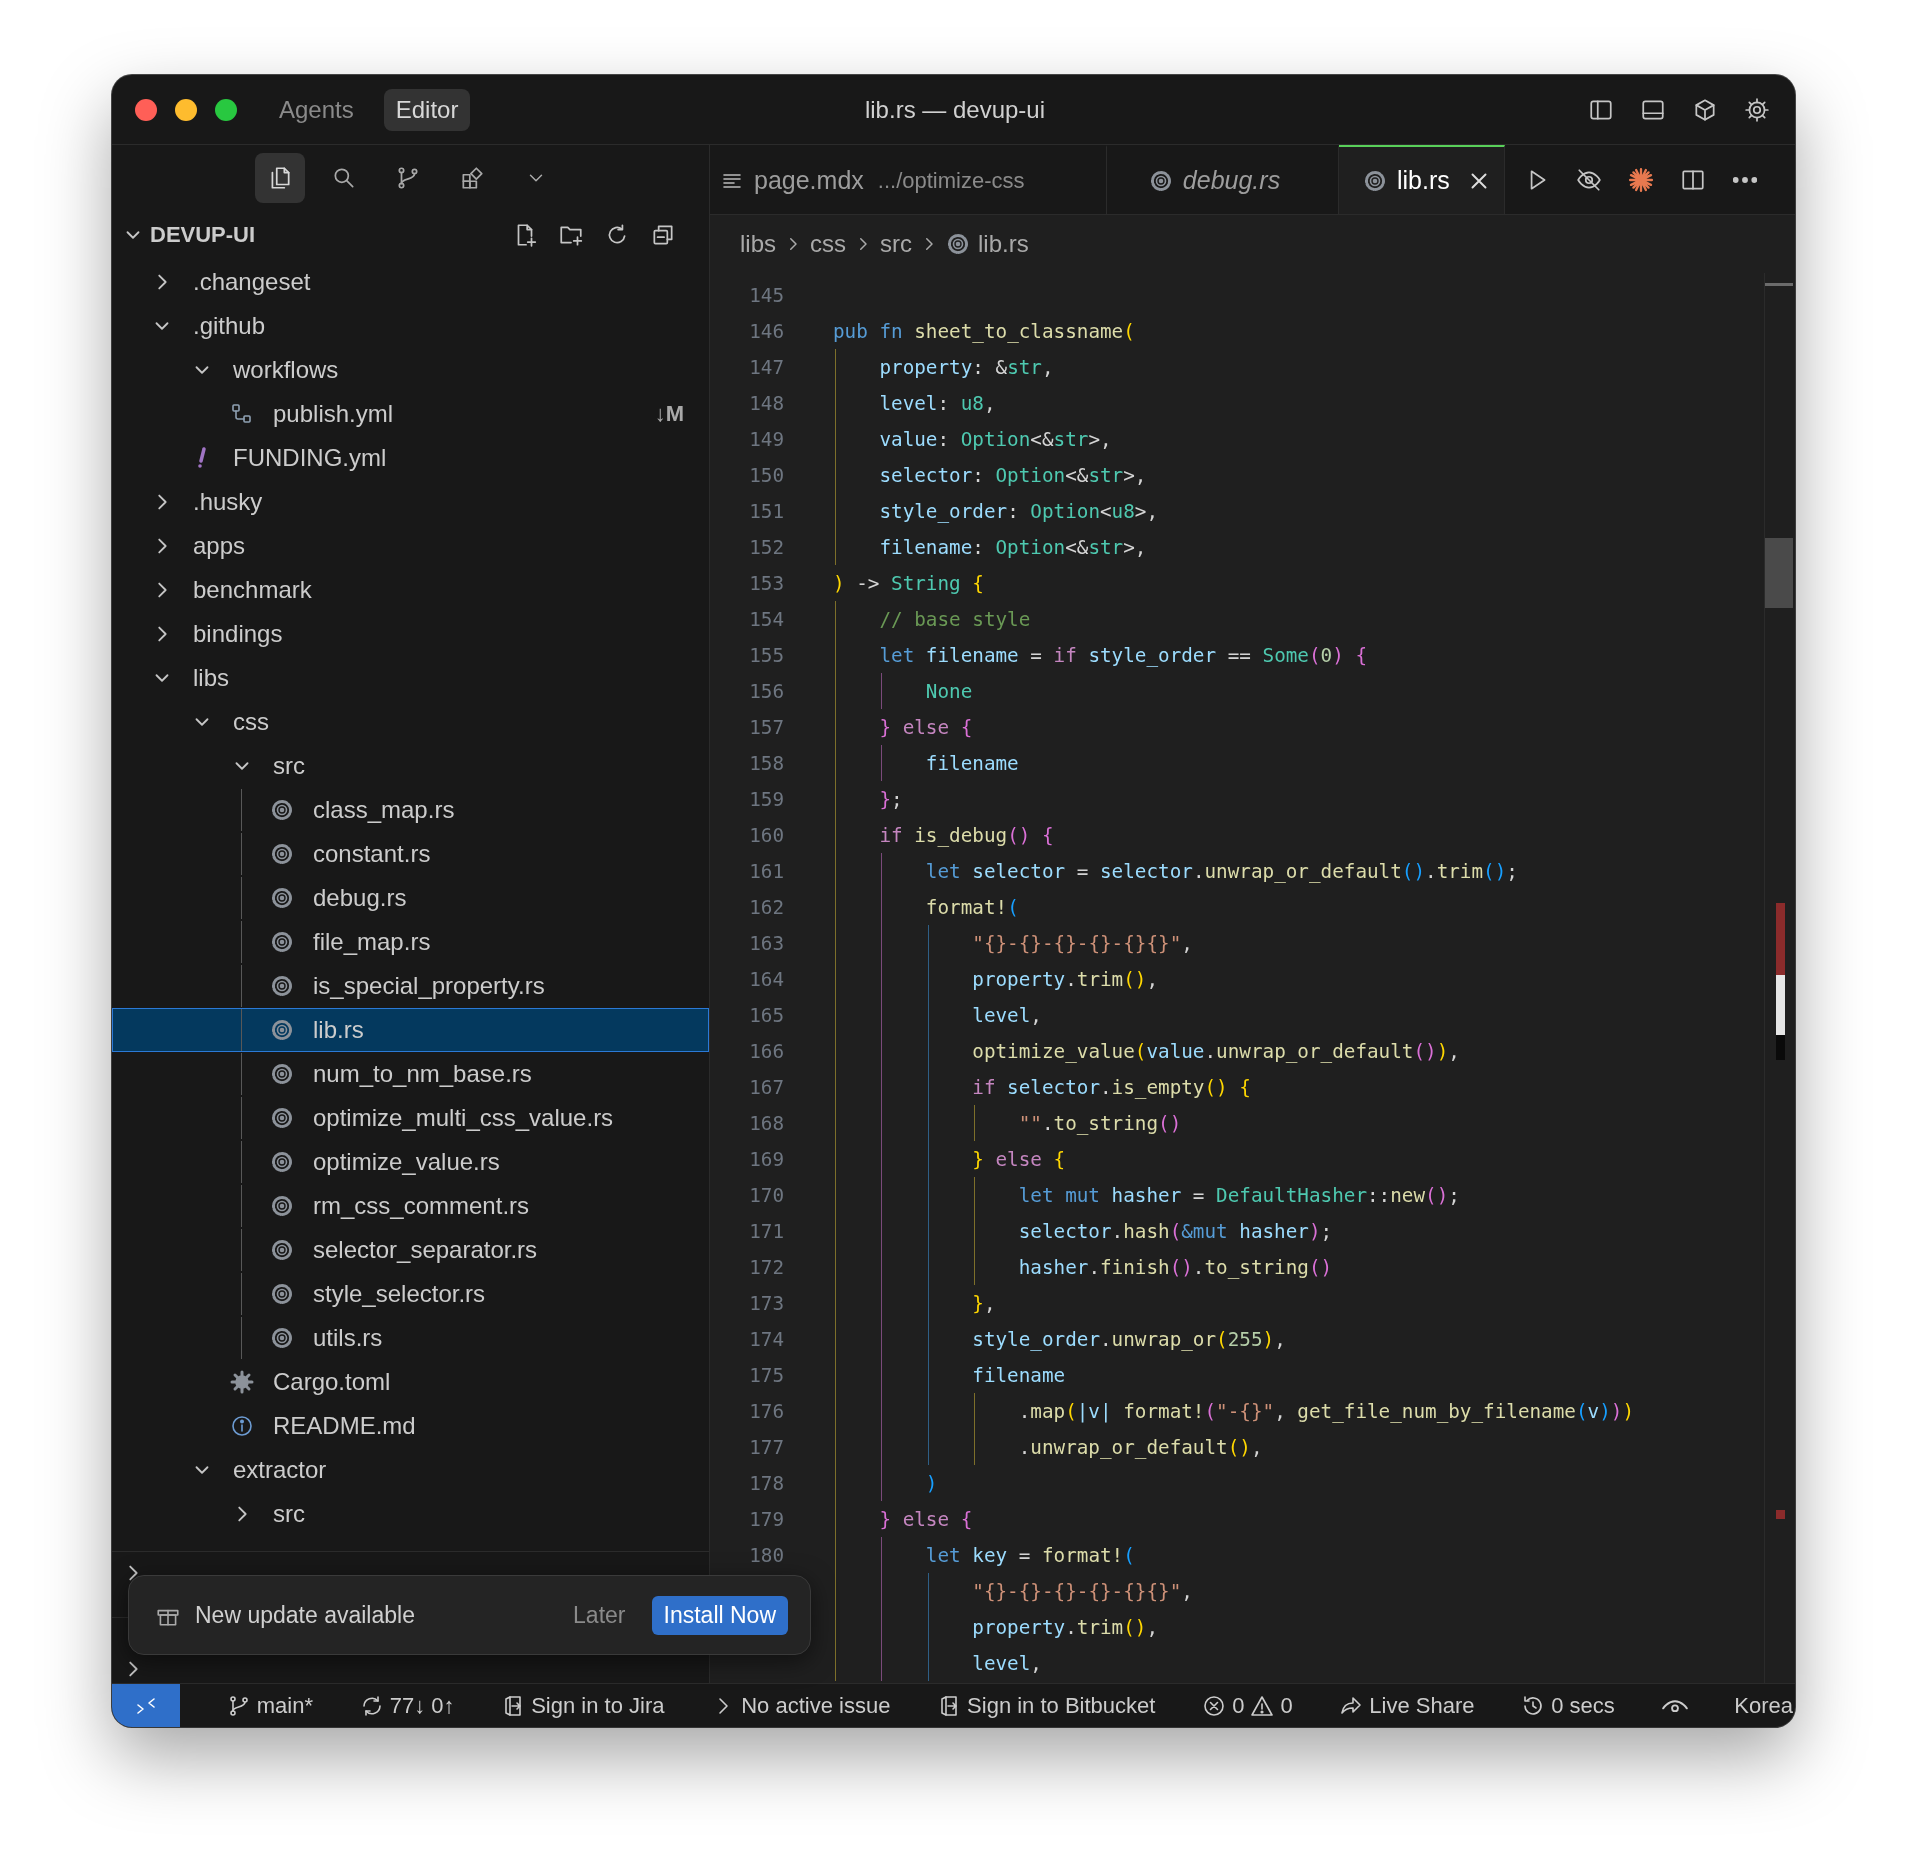 The width and height of the screenshot is (1906, 1874). Describe the element at coordinates (758, 244) in the screenshot. I see `breadcrumb-item: libs` at that location.